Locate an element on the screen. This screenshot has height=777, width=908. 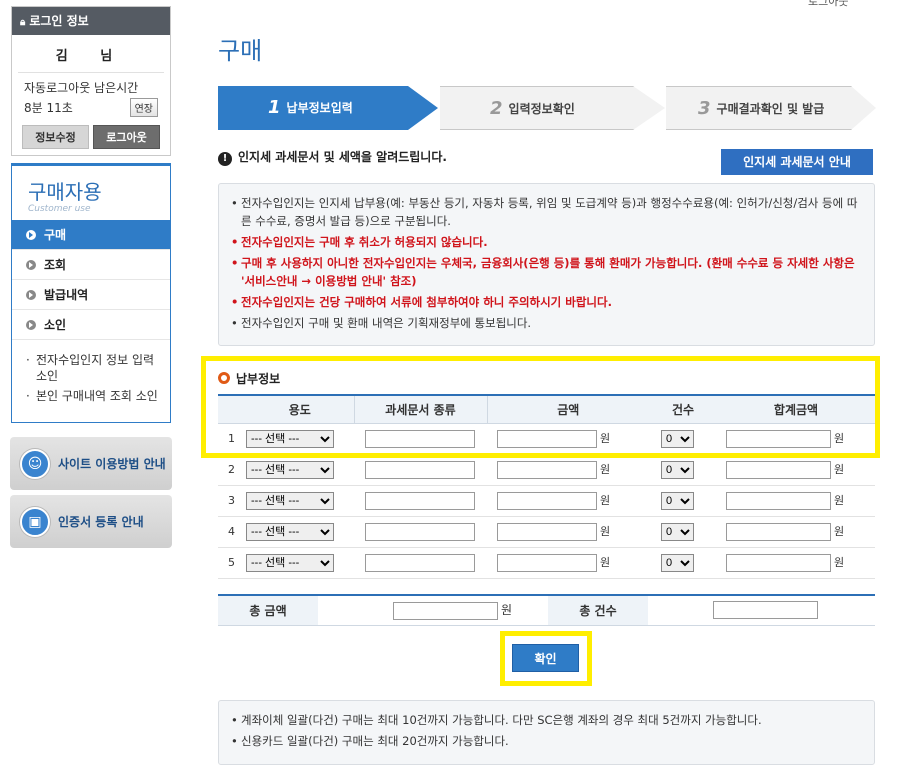
remaining-time: 8분 11초 is located at coordinates (48, 108).